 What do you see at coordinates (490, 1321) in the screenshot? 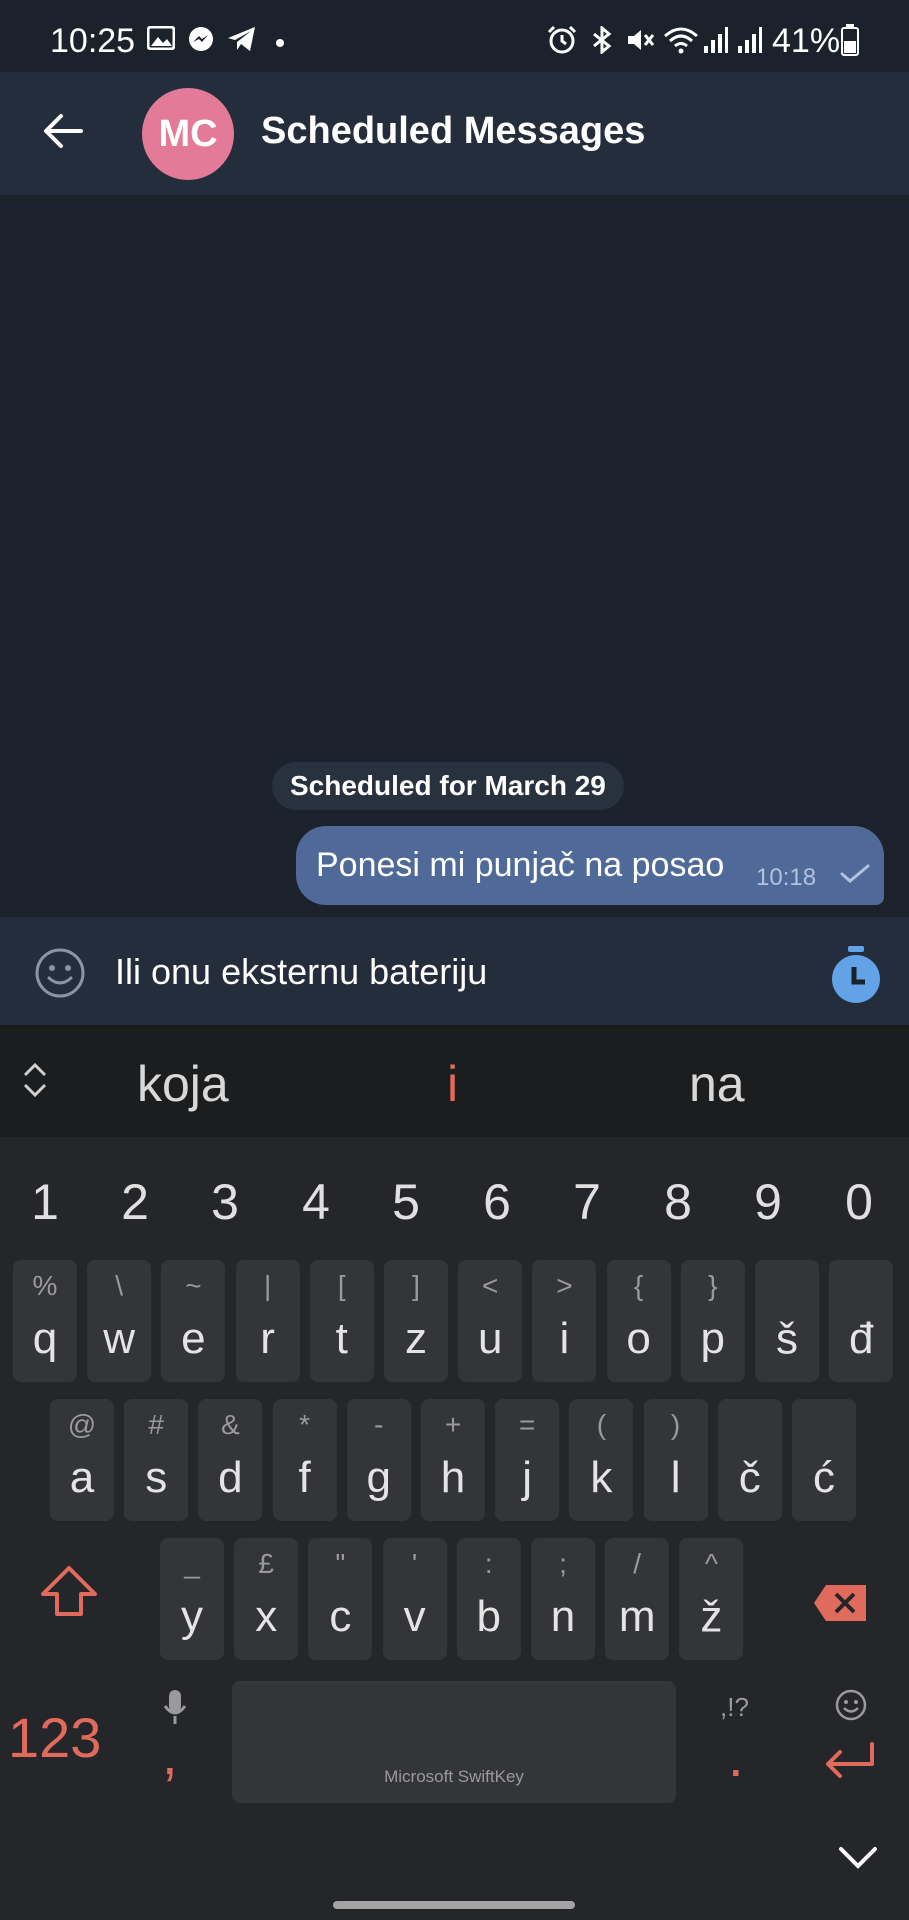
I see `key-u: < u` at bounding box center [490, 1321].